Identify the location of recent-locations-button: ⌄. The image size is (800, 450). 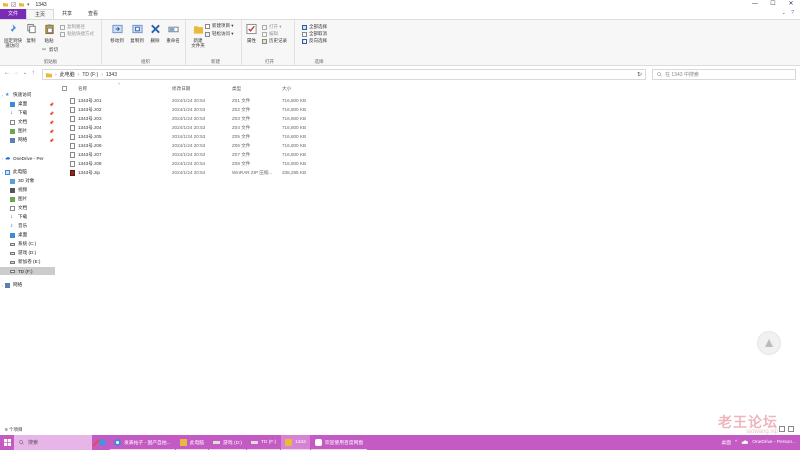
(25, 73).